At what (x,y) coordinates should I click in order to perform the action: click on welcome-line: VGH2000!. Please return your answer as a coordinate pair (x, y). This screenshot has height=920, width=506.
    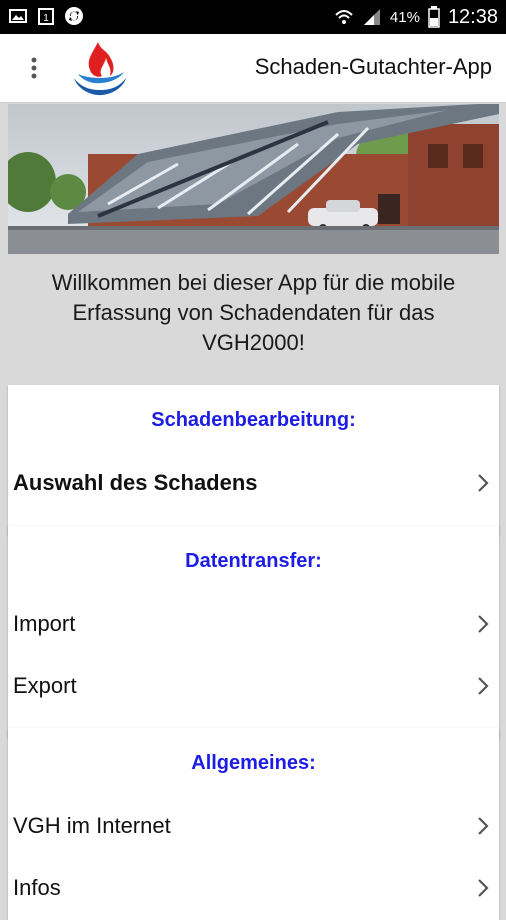
    Looking at the image, I should click on (253, 342).